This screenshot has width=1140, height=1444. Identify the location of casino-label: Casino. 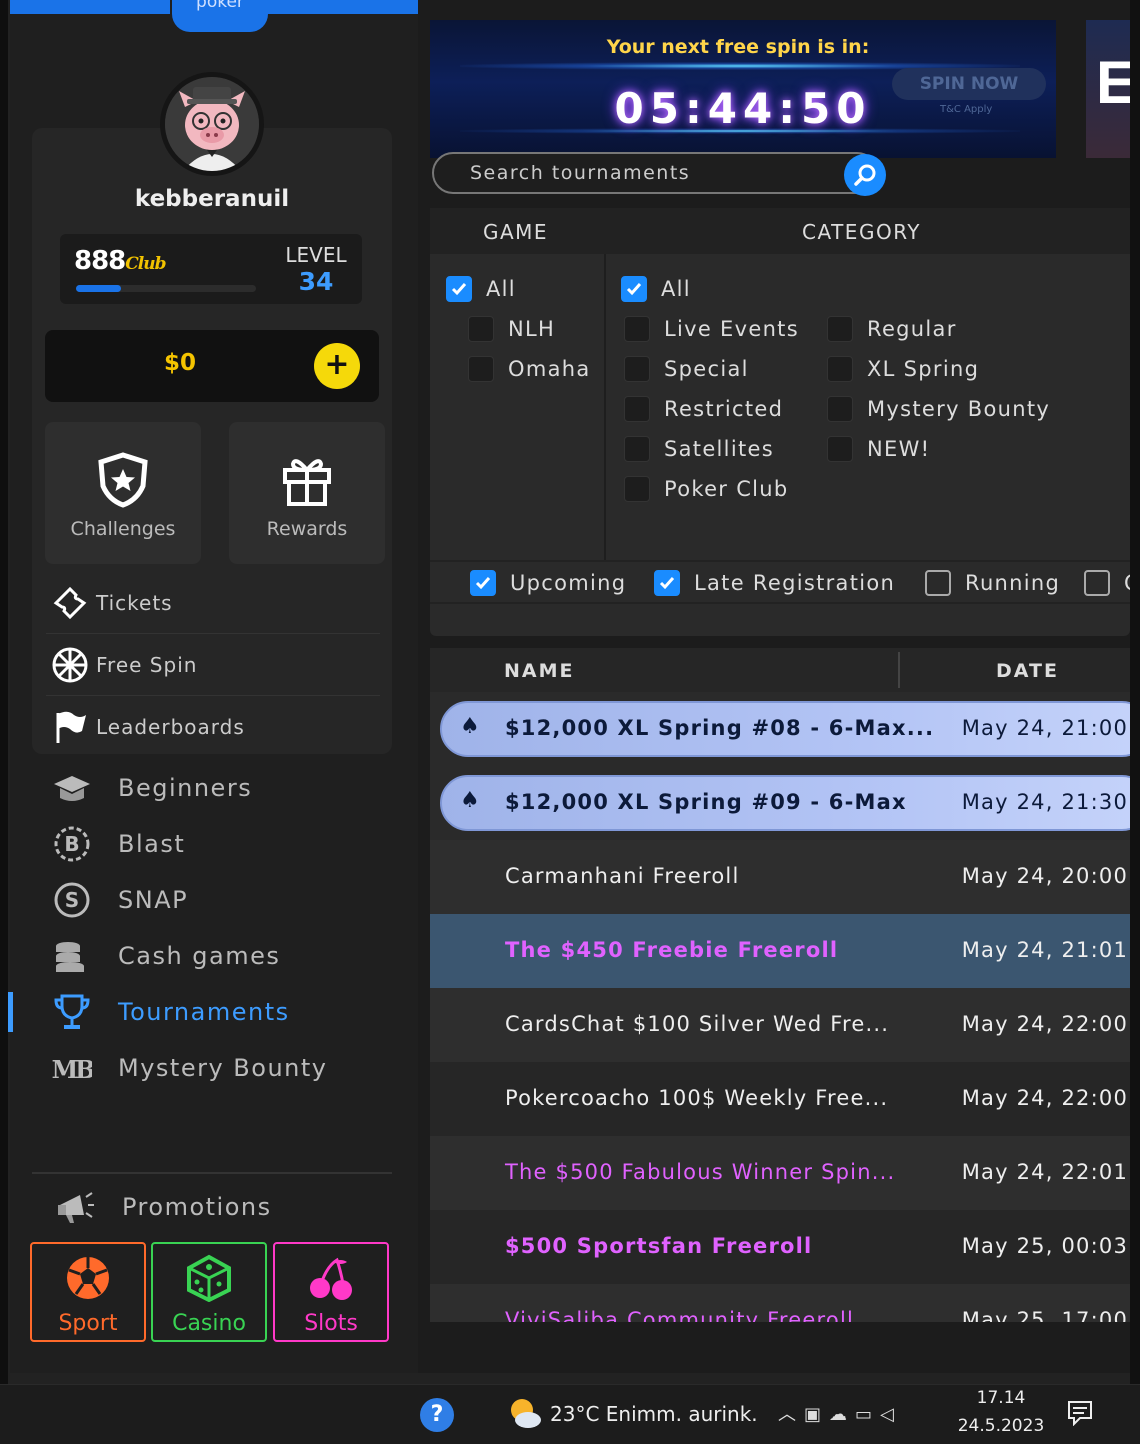
(209, 1323).